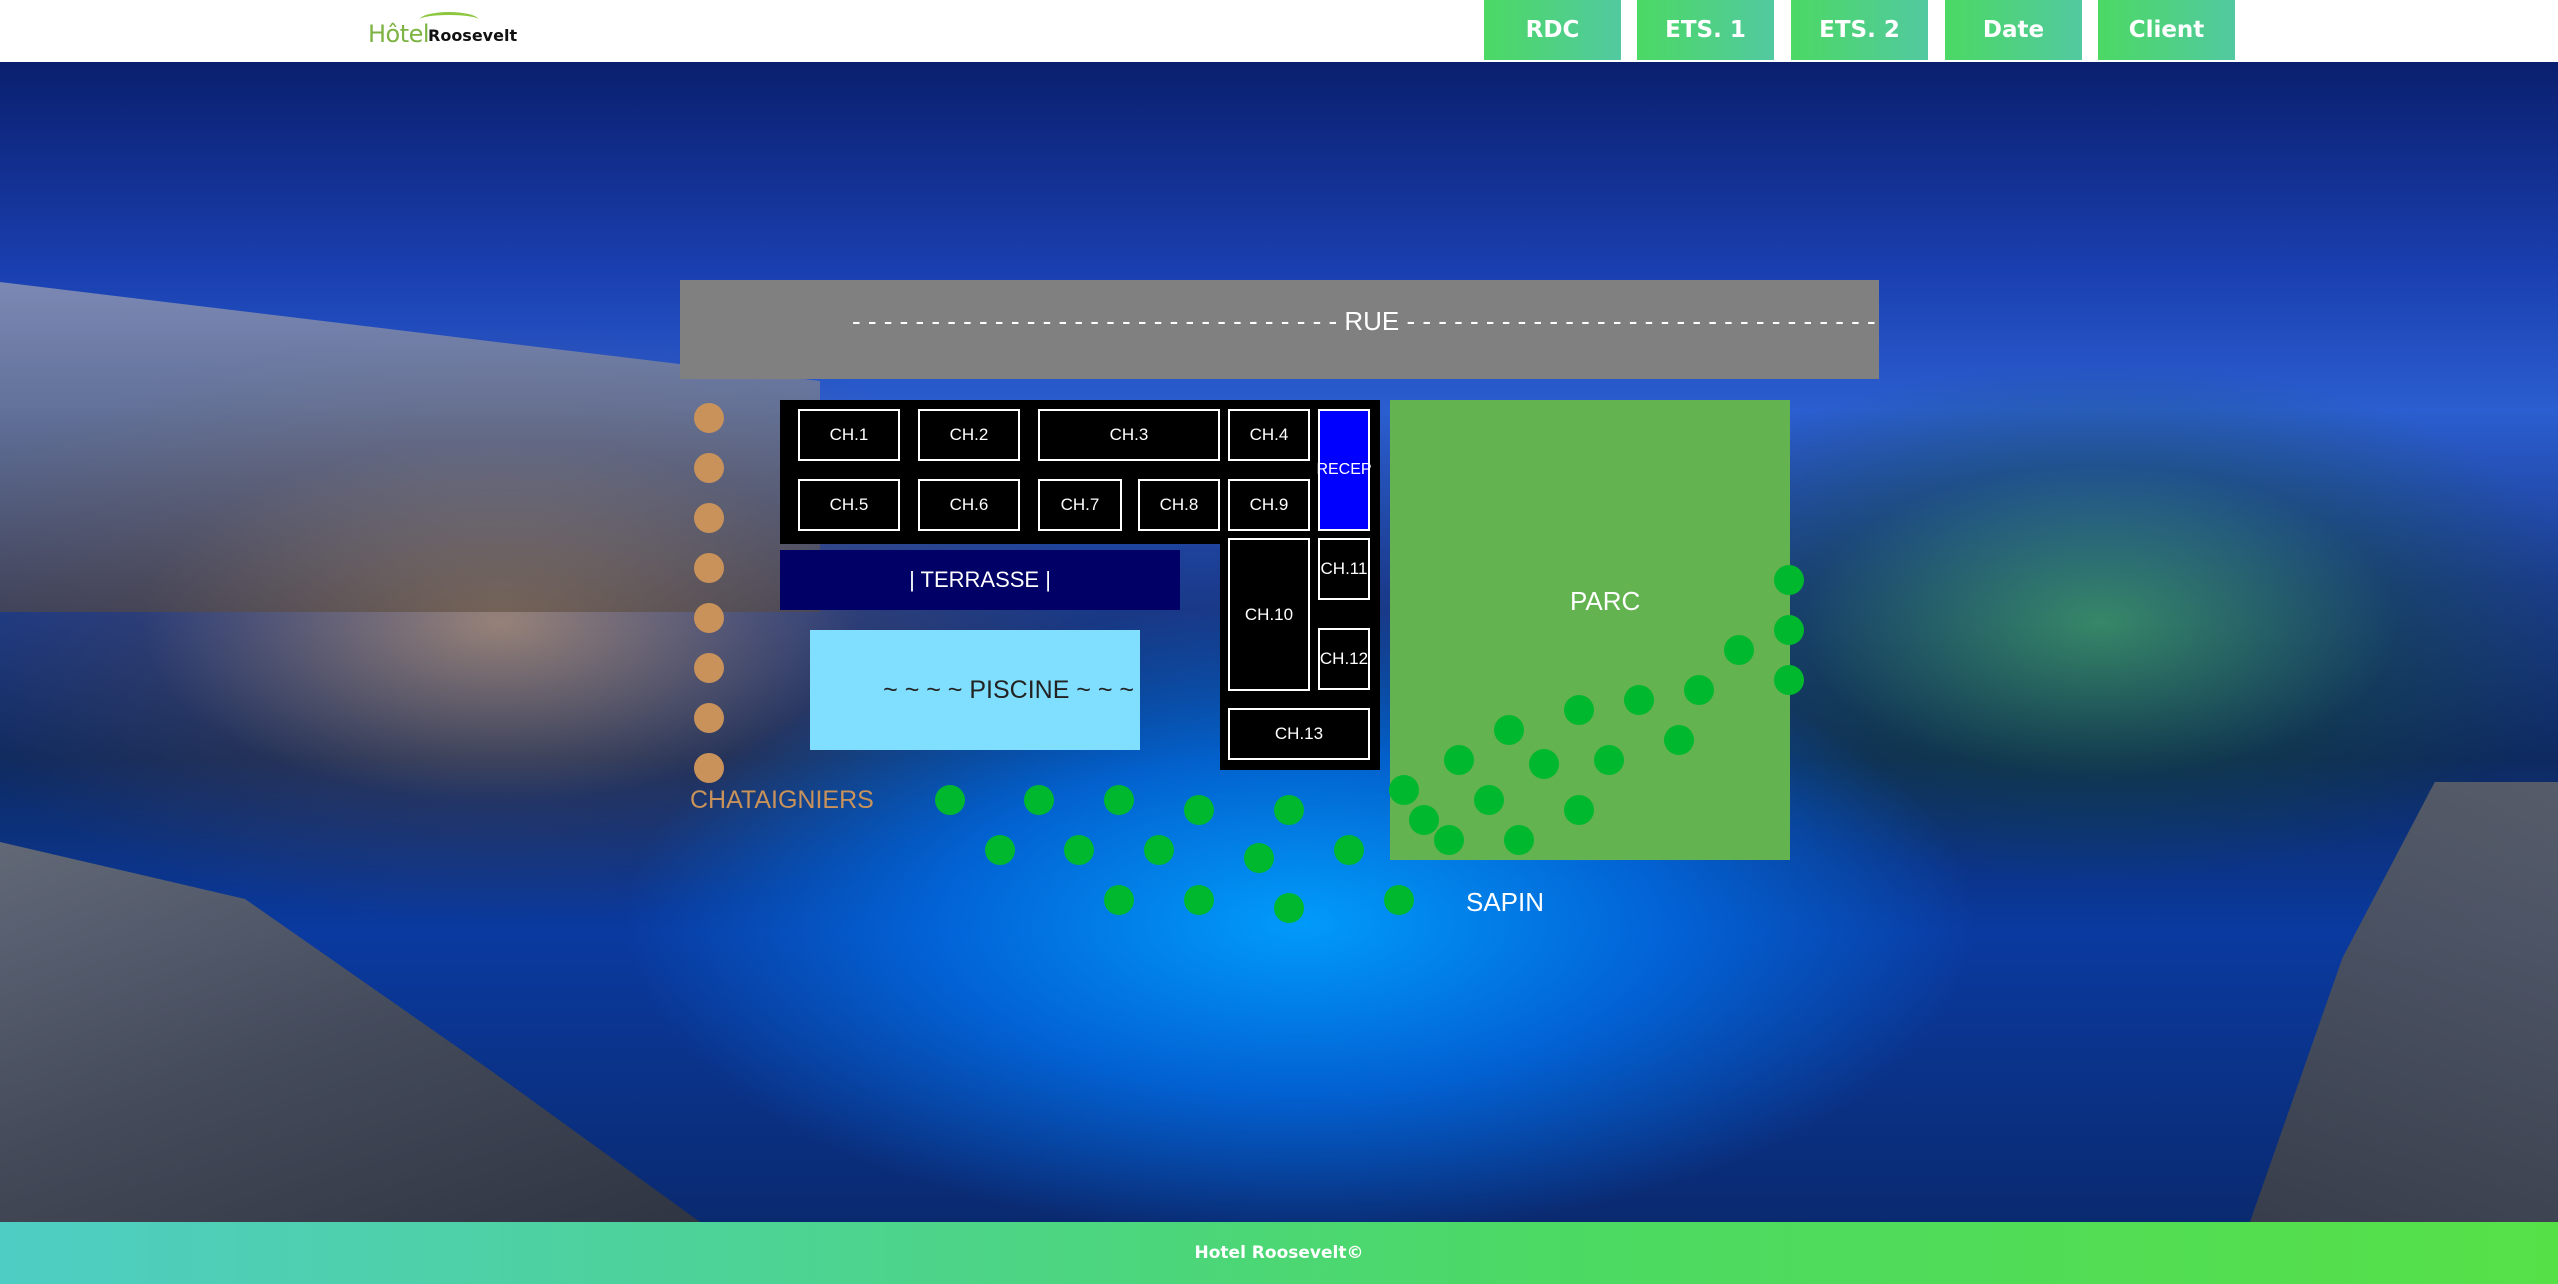 This screenshot has width=2558, height=1284. What do you see at coordinates (1344, 659) in the screenshot?
I see `room-ch12: CH.12` at bounding box center [1344, 659].